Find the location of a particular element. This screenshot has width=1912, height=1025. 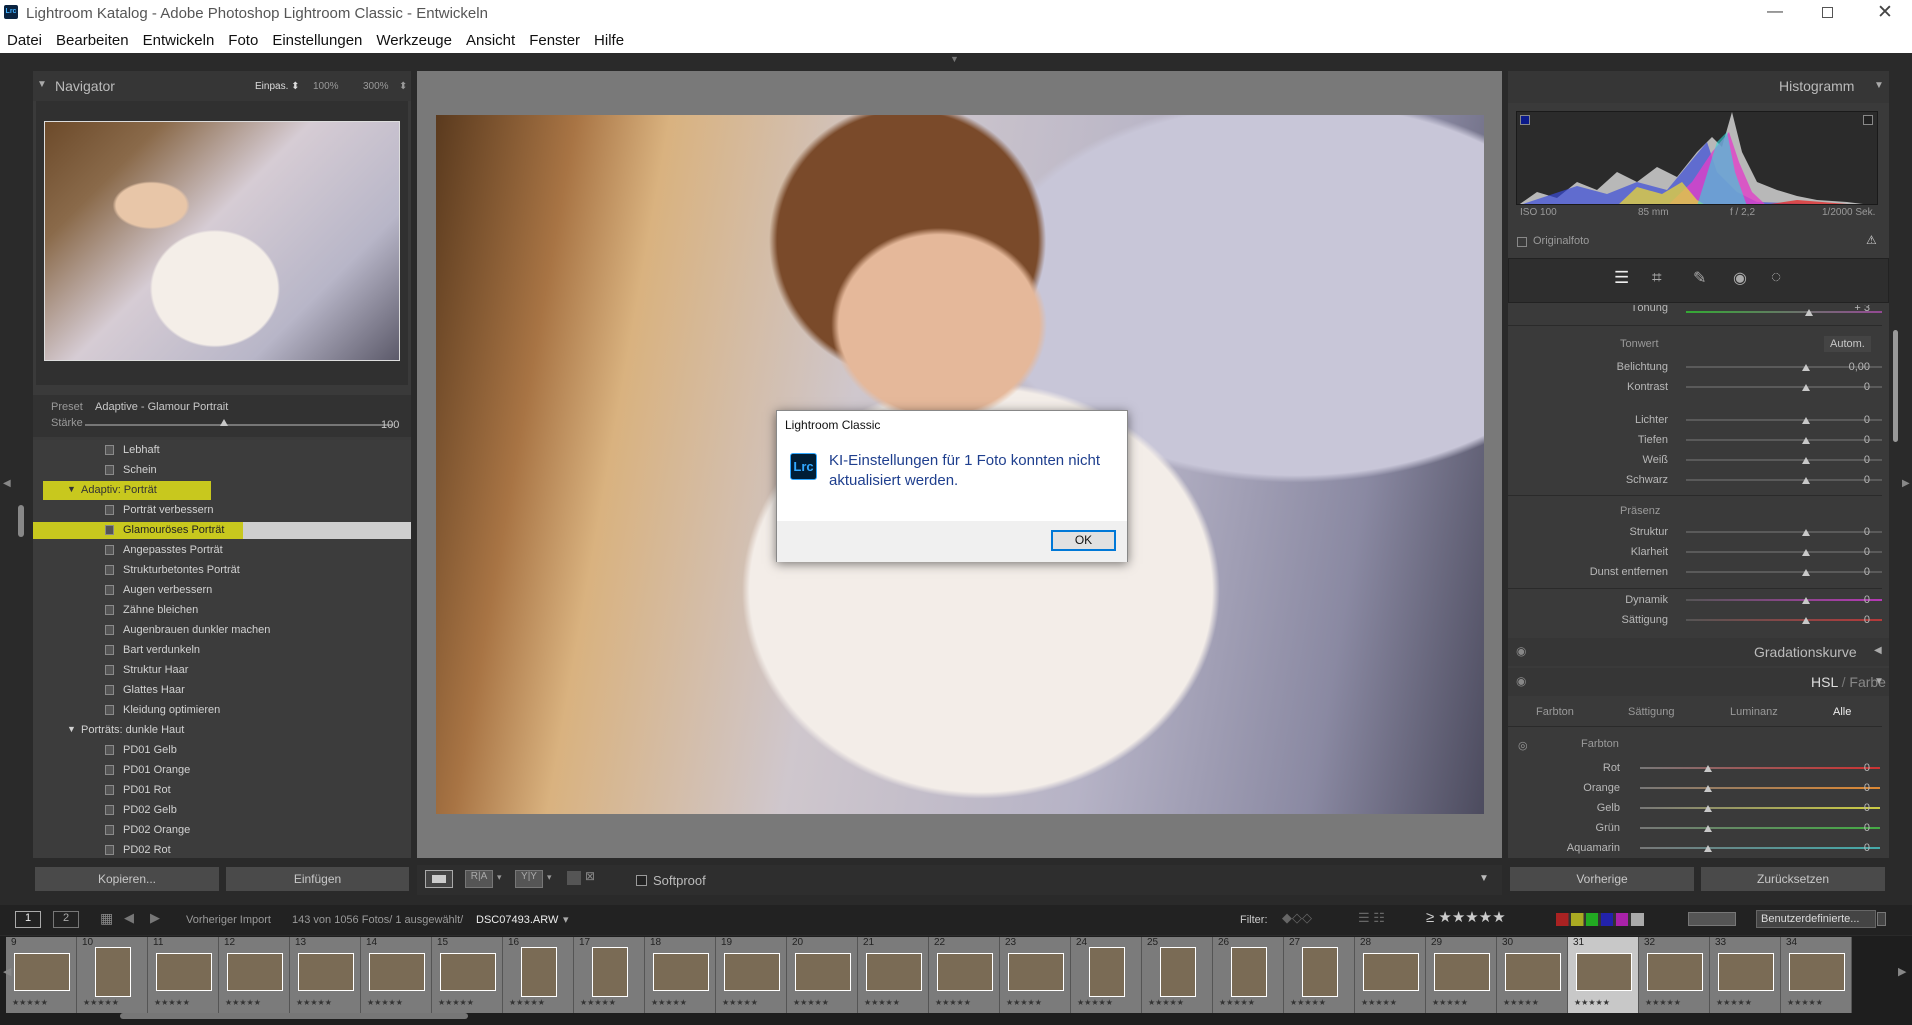

preset-item: Zähne bleichen is located at coordinates (151, 610).